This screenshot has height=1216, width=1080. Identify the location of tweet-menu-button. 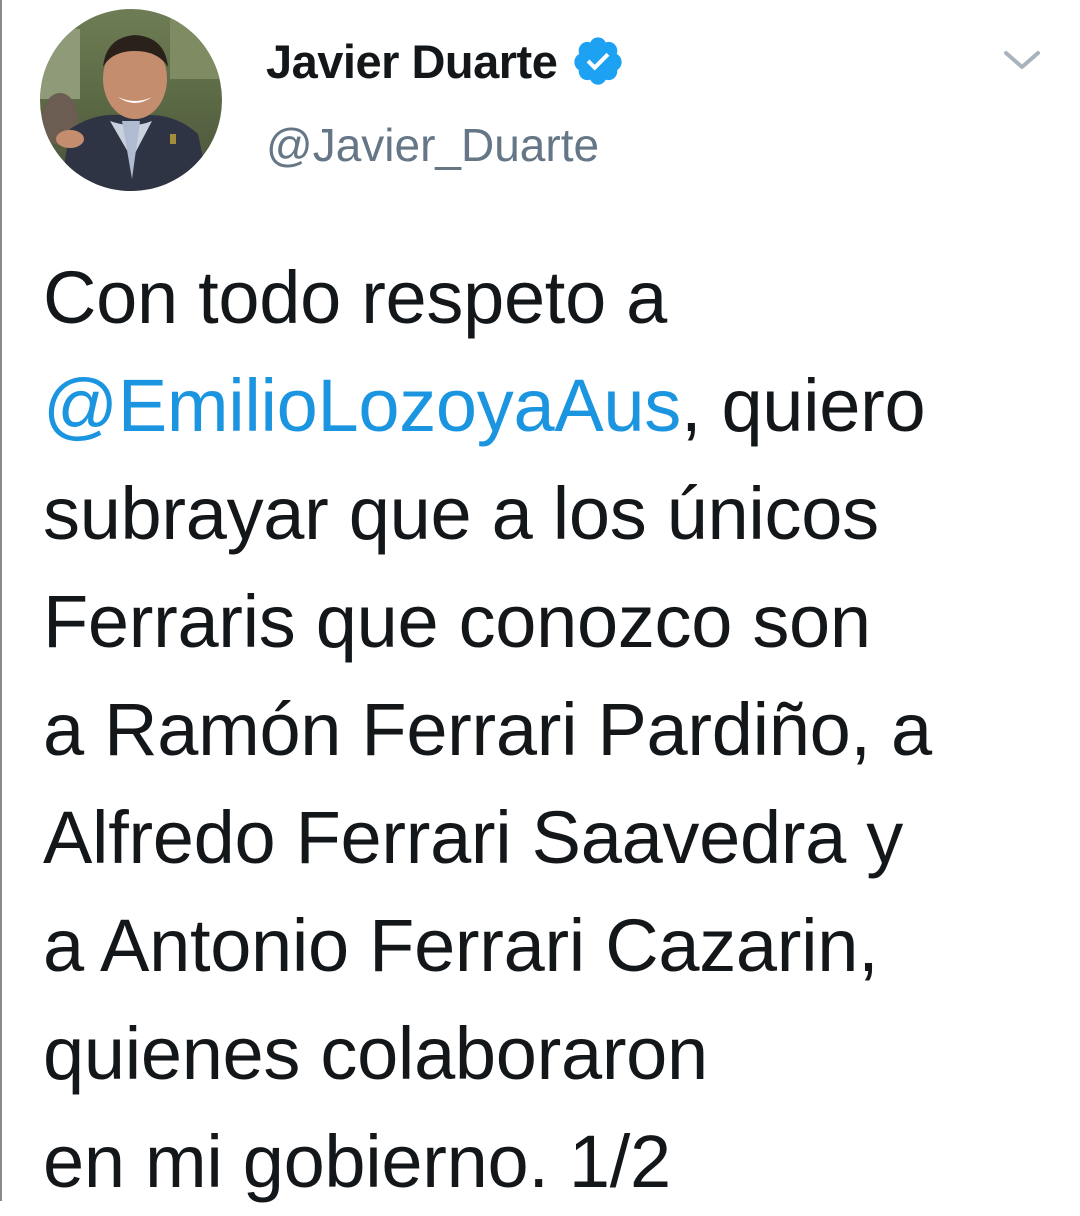
(1022, 60).